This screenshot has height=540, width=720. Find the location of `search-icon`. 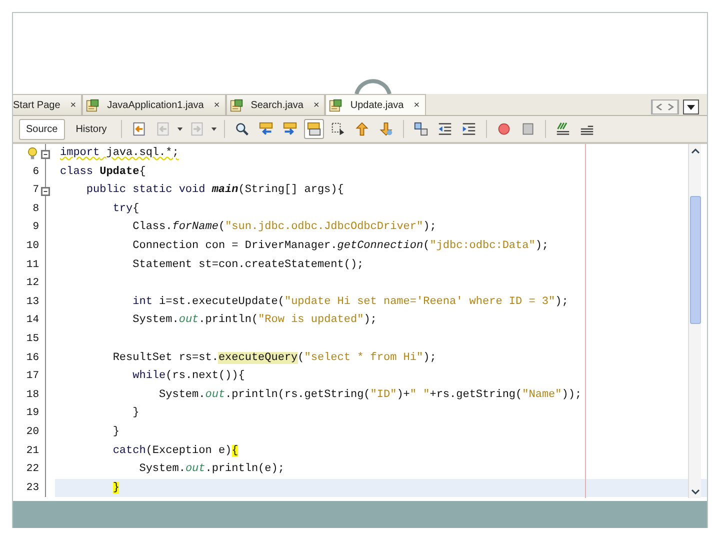

search-icon is located at coordinates (241, 129).